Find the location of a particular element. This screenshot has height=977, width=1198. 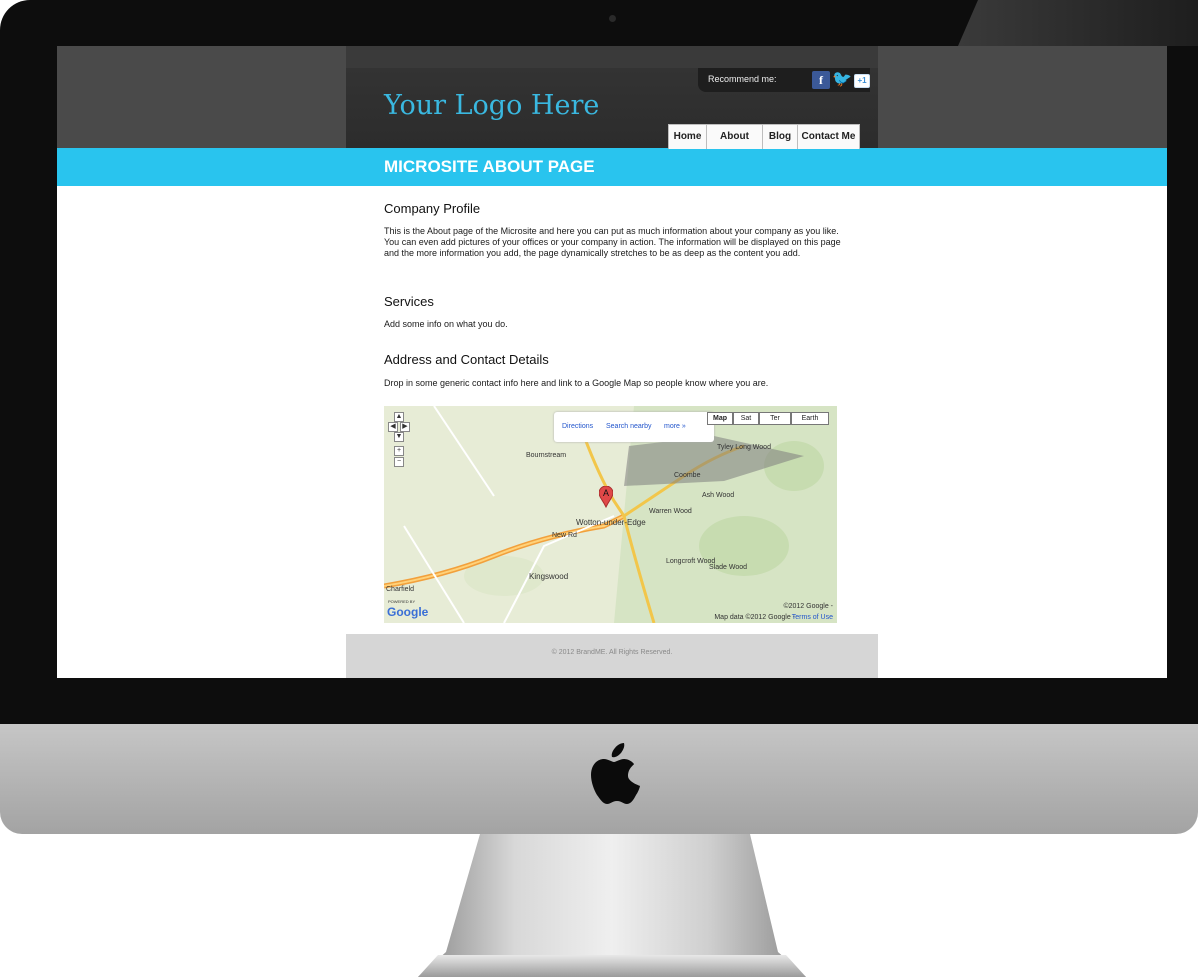

page-title: MICROSITE ABOUT PAGE is located at coordinates (489, 166).